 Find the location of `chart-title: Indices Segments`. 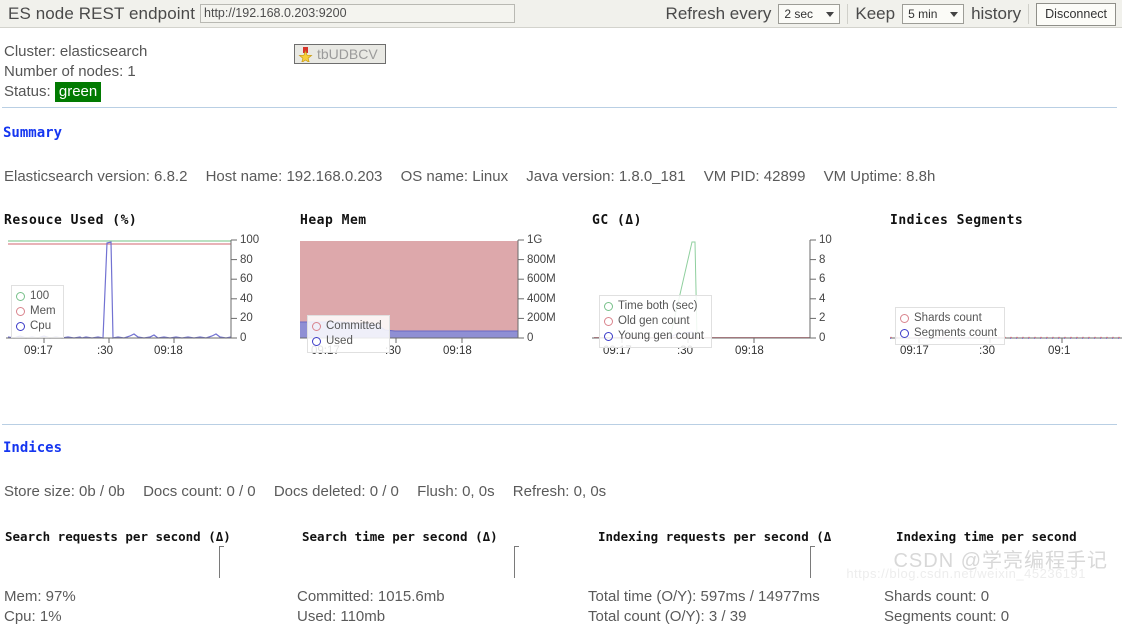

chart-title: Indices Segments is located at coordinates (957, 220).